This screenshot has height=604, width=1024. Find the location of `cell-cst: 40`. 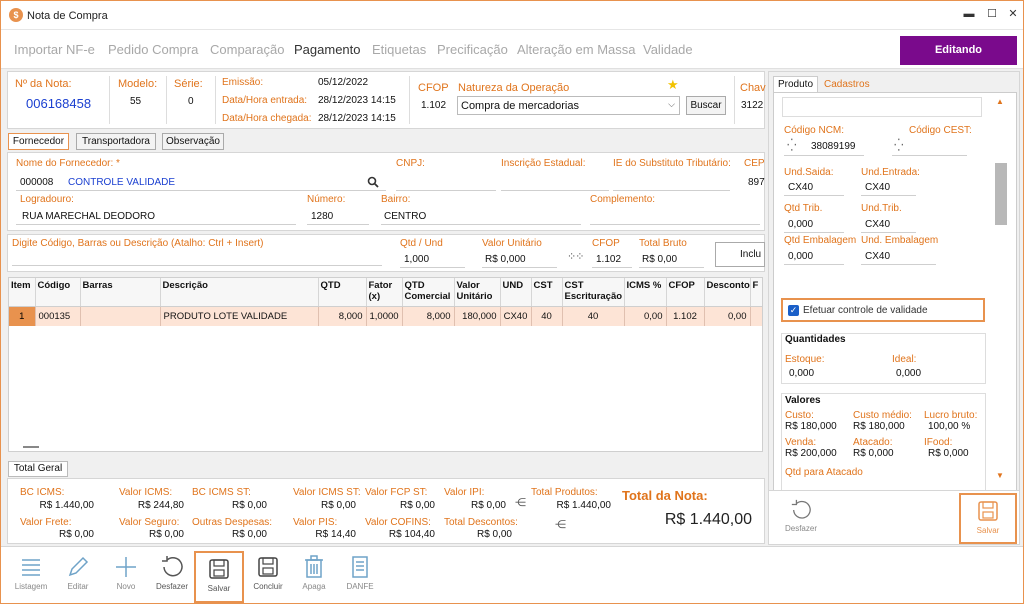

cell-cst: 40 is located at coordinates (547, 316).